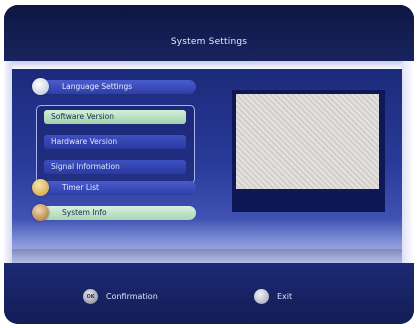  Describe the element at coordinates (285, 296) in the screenshot. I see `exit-label: Exit` at that location.